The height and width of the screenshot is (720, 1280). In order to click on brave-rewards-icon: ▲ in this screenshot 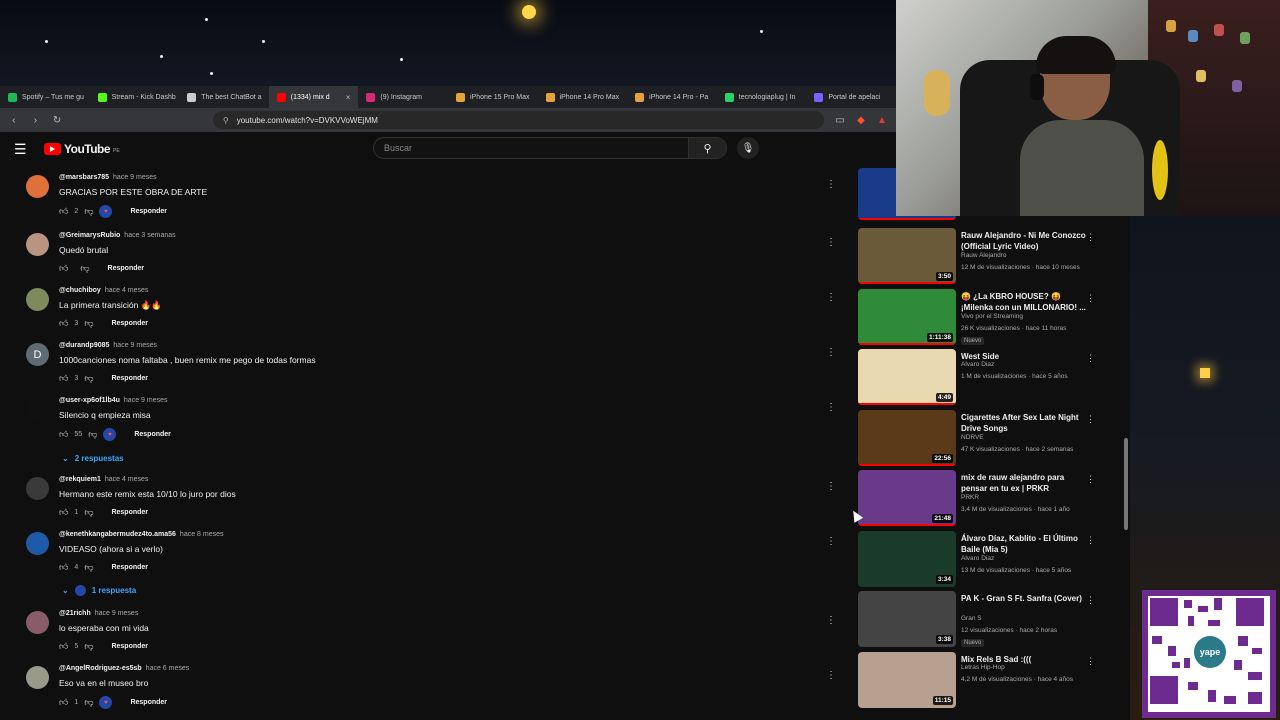, I will do `click(882, 120)`.